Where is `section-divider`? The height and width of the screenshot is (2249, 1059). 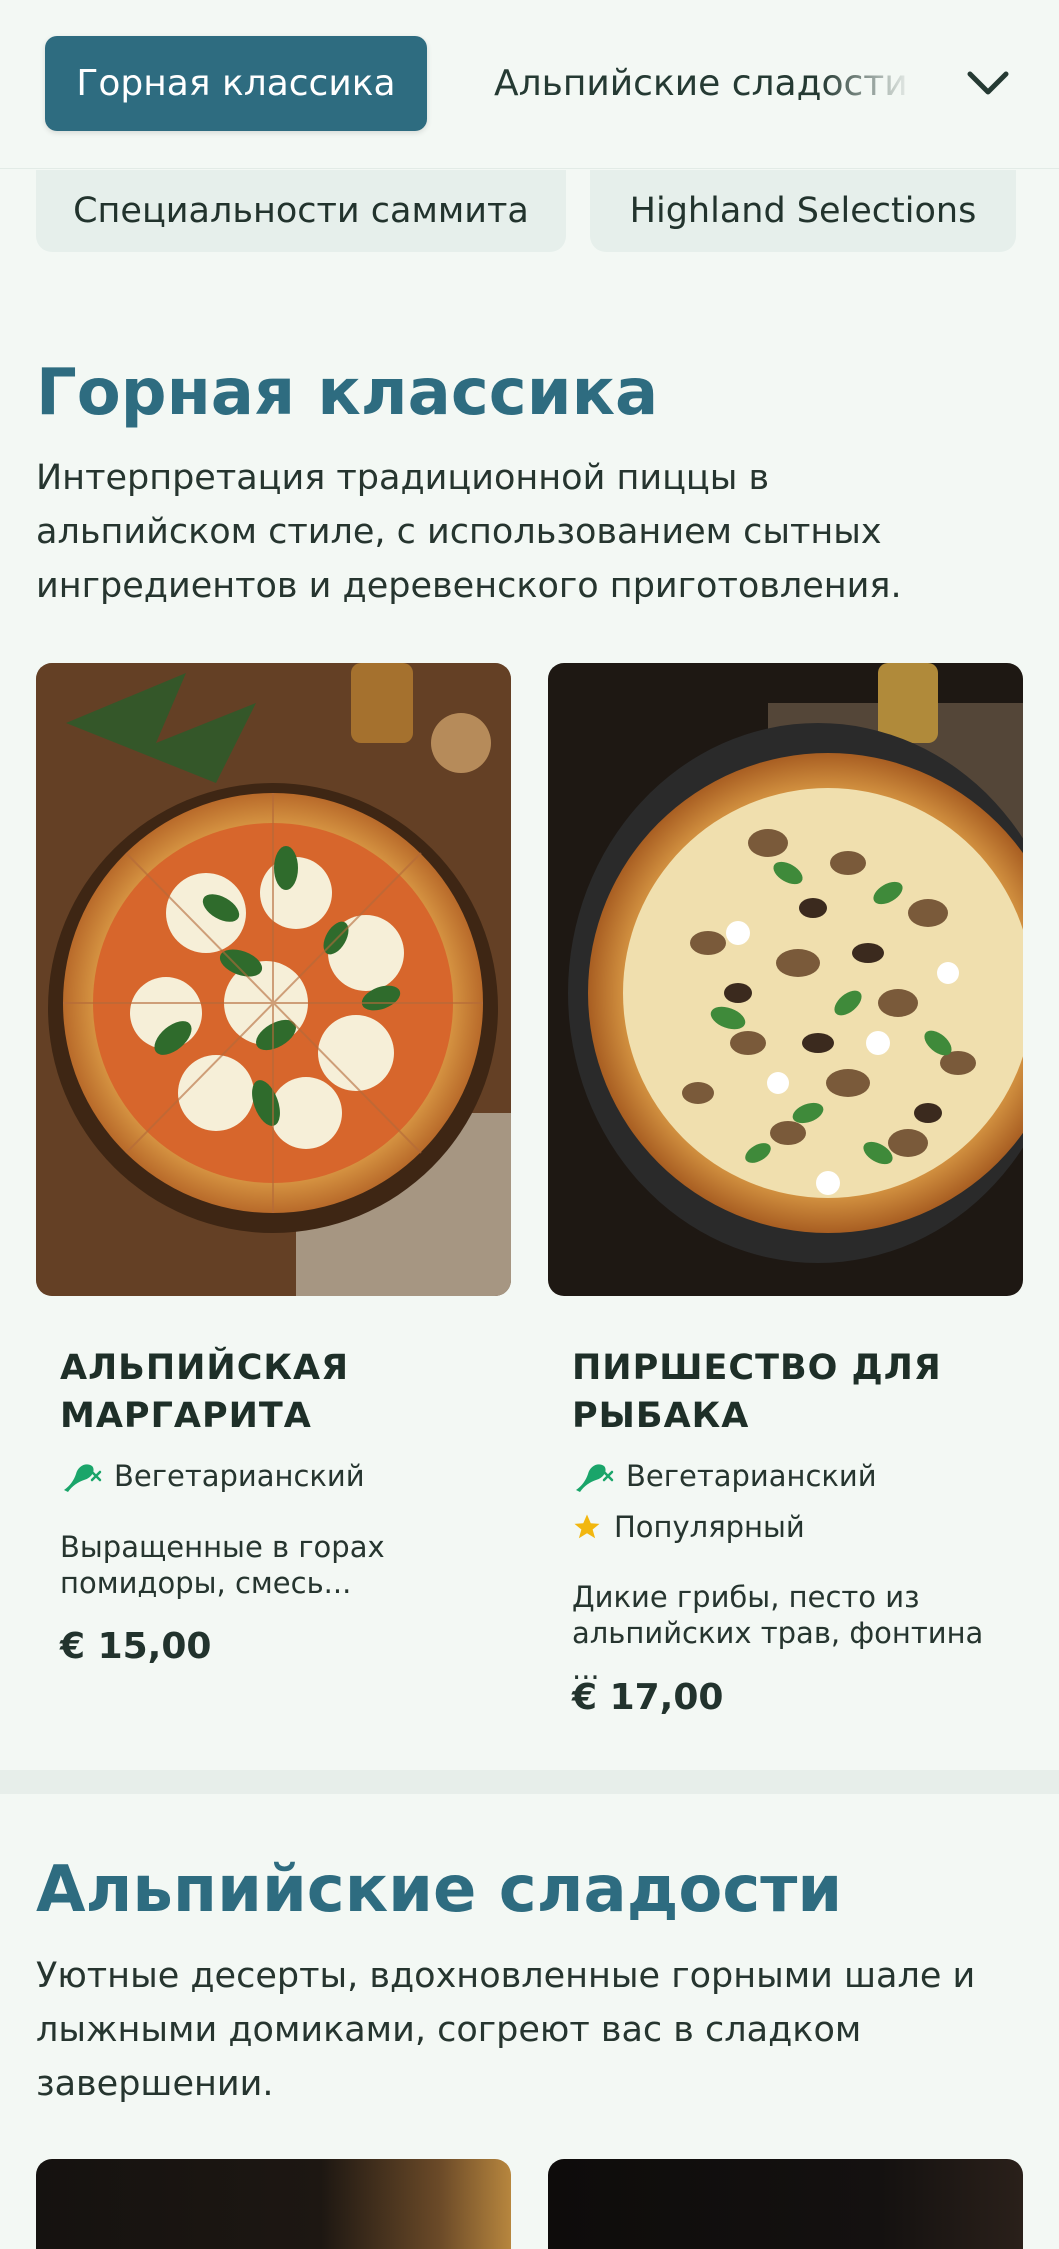
section-divider is located at coordinates (529, 1782).